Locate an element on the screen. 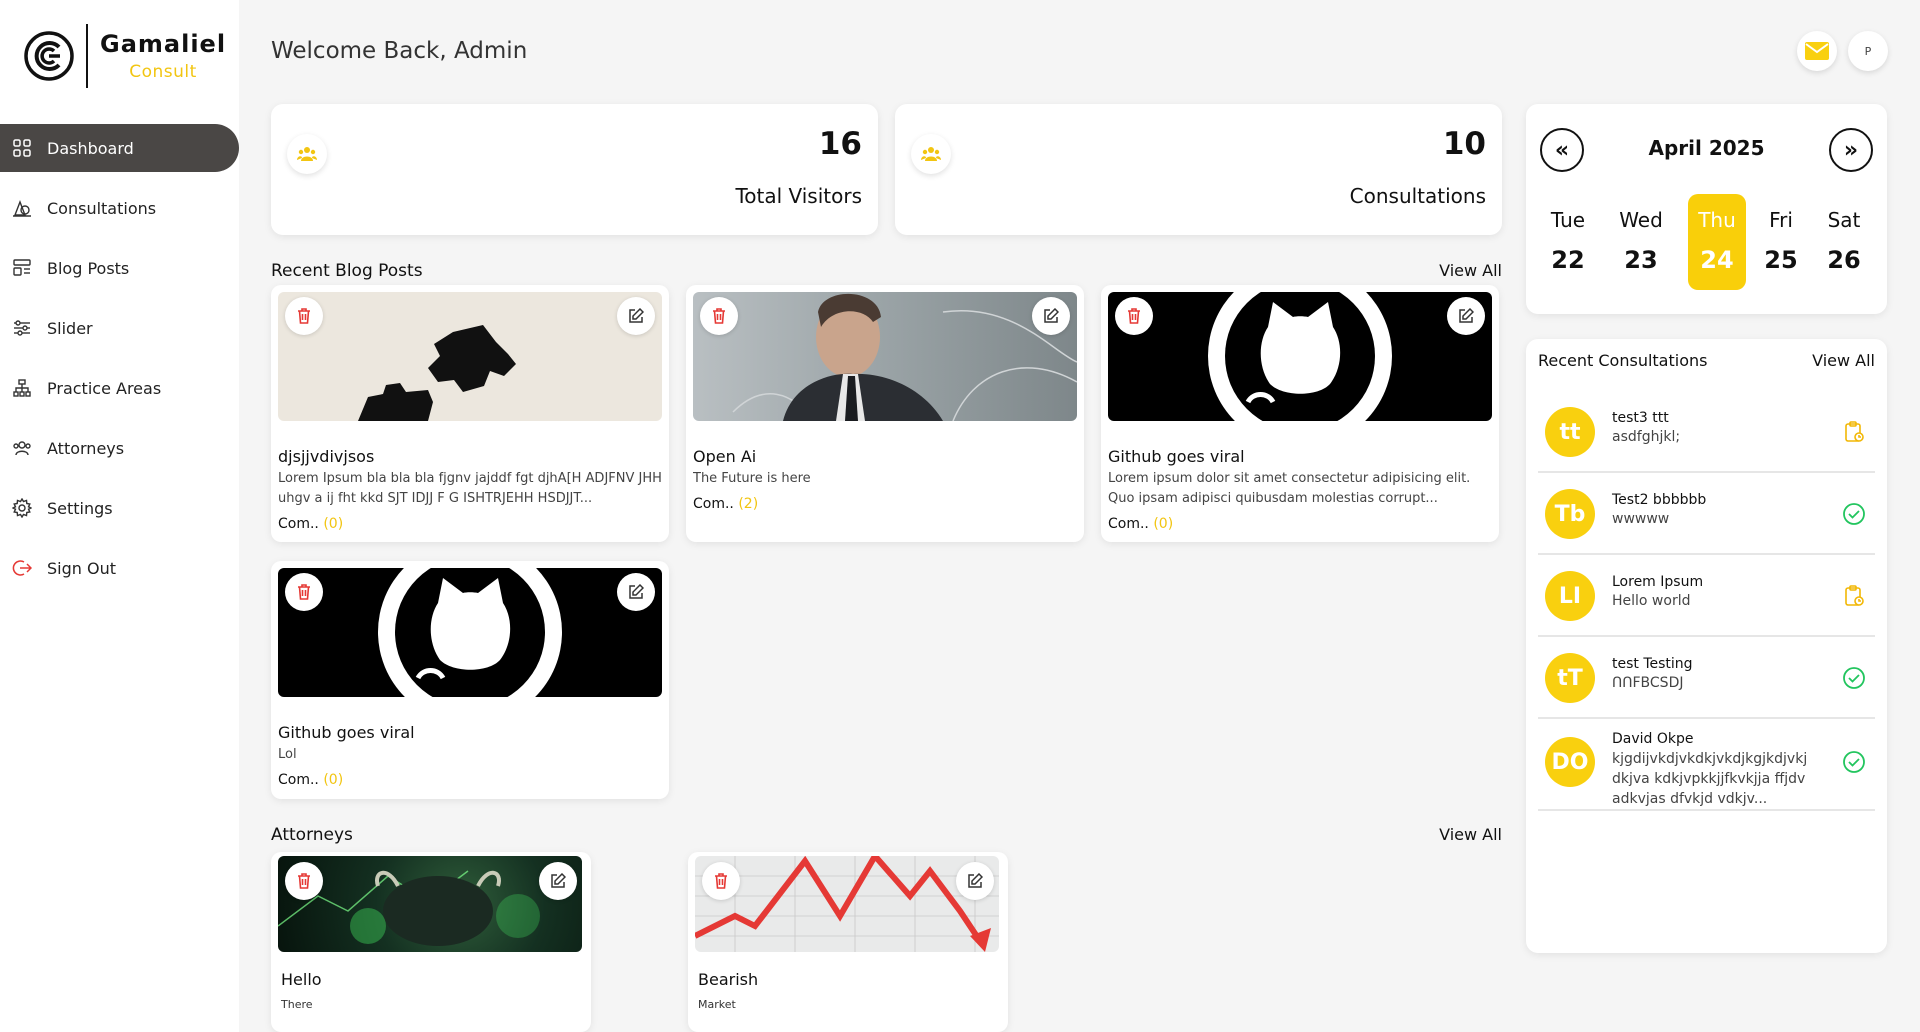  consultation-message: asdfghjkl; is located at coordinates (1646, 437).